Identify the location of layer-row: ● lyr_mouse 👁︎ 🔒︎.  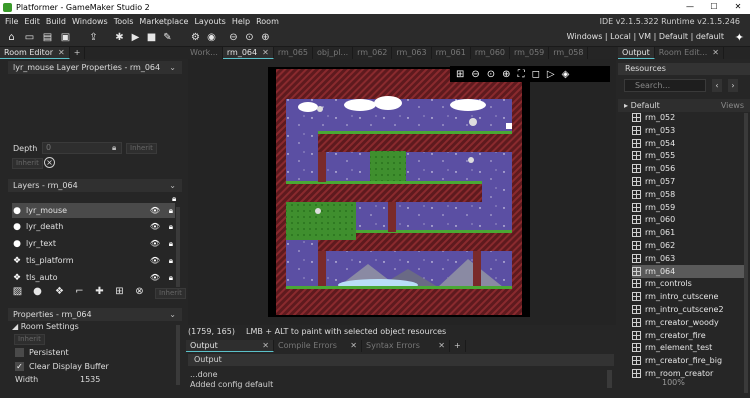
(93, 210).